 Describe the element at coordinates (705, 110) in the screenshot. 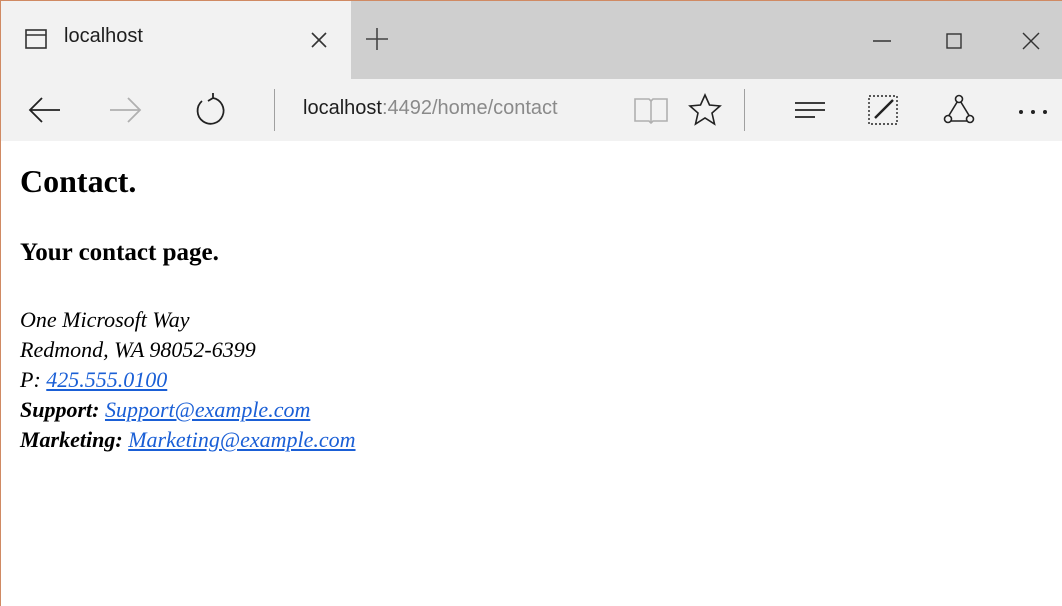

I see `star-icon` at that location.